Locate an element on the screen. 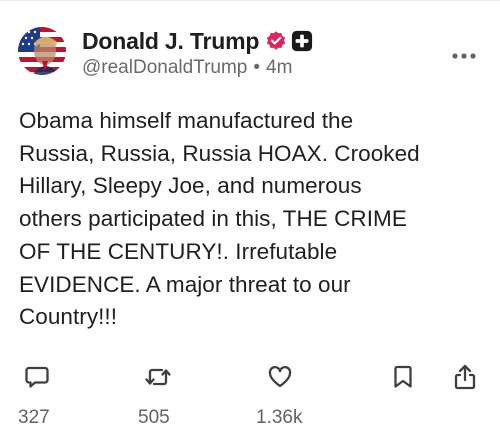 The width and height of the screenshot is (500, 445). divider is located at coordinates (250, 0).